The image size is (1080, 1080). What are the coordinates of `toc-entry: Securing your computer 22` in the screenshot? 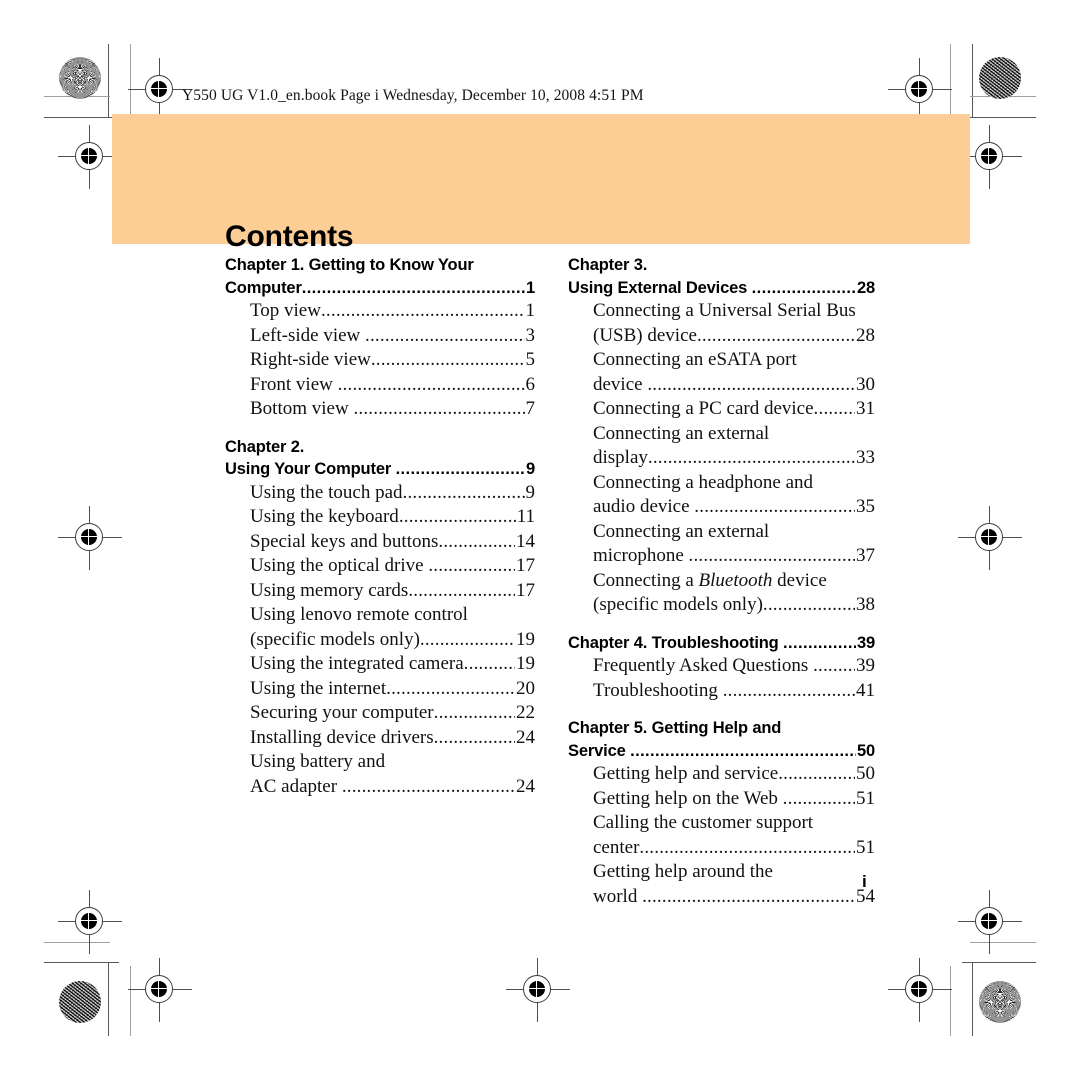 It's located at (380, 713).